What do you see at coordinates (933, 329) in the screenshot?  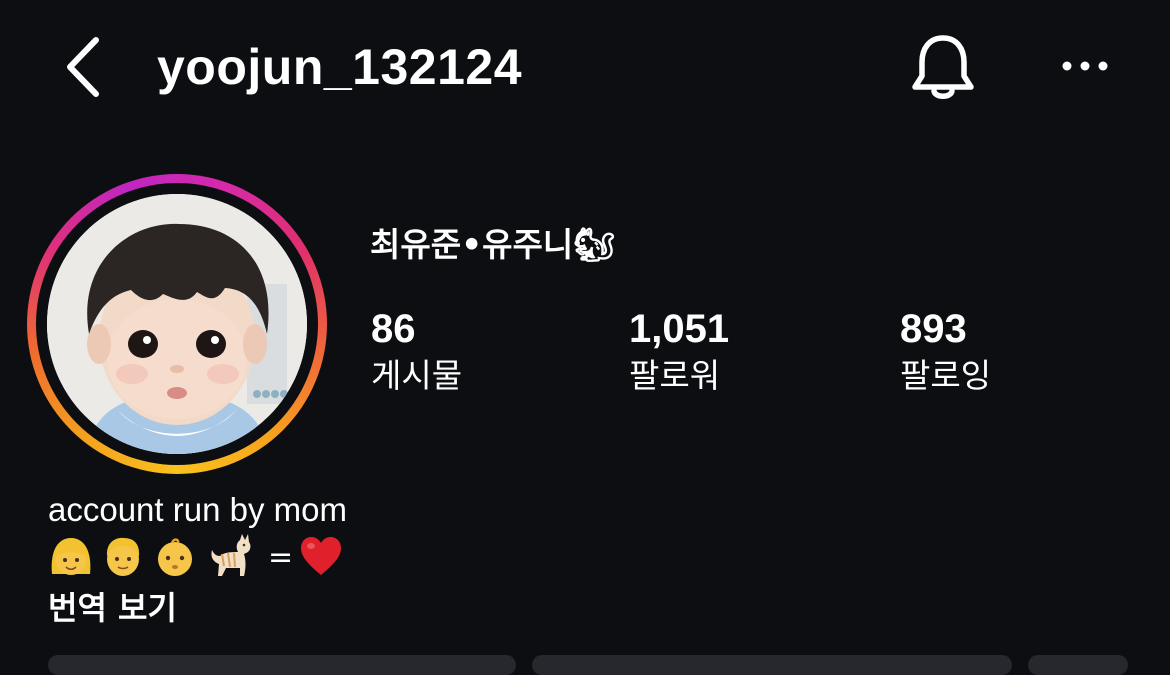 I see `following-count: 893` at bounding box center [933, 329].